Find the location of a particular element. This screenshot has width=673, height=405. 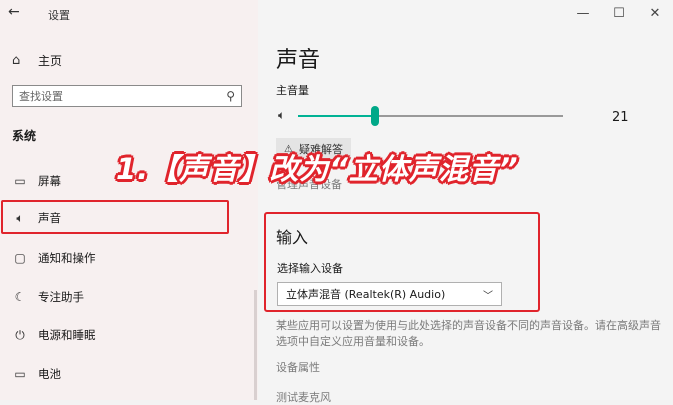

minimize-icon: — is located at coordinates (583, 13).